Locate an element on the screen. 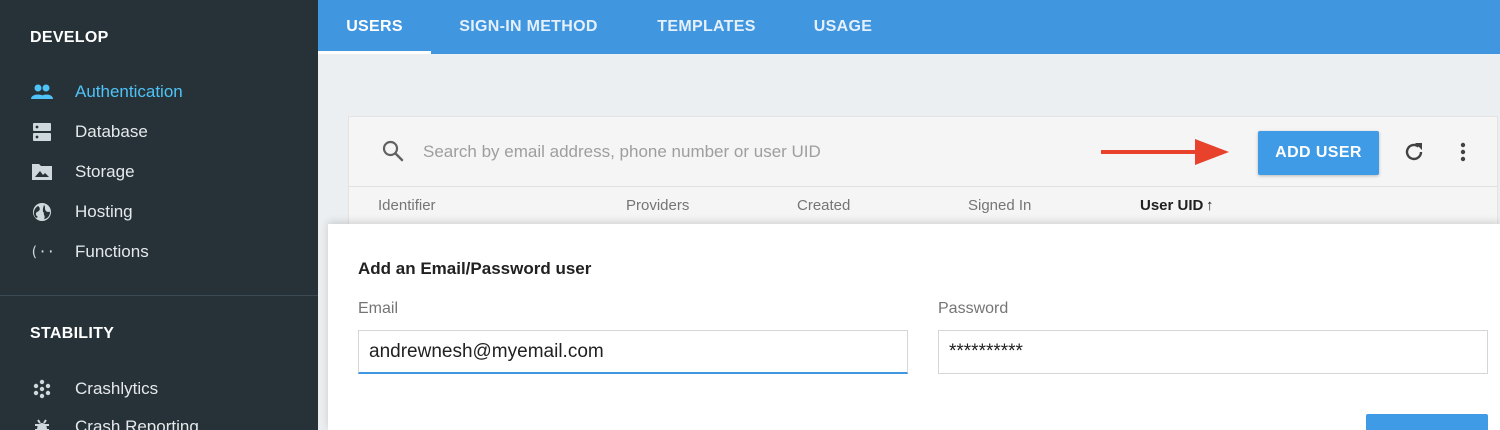 Image resolution: width=1500 pixels, height=430 pixels. sidebar-item-storage: Storage is located at coordinates (159, 171).